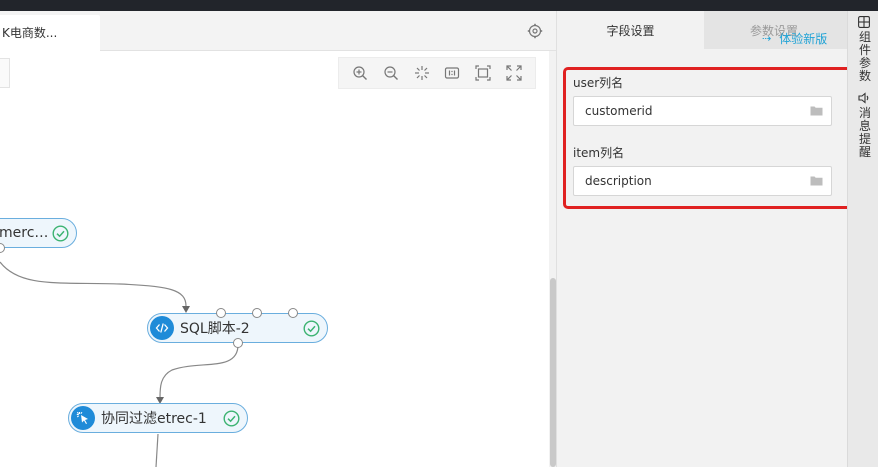  Describe the element at coordinates (702, 111) in the screenshot. I see `user-column-field: customerid` at that location.